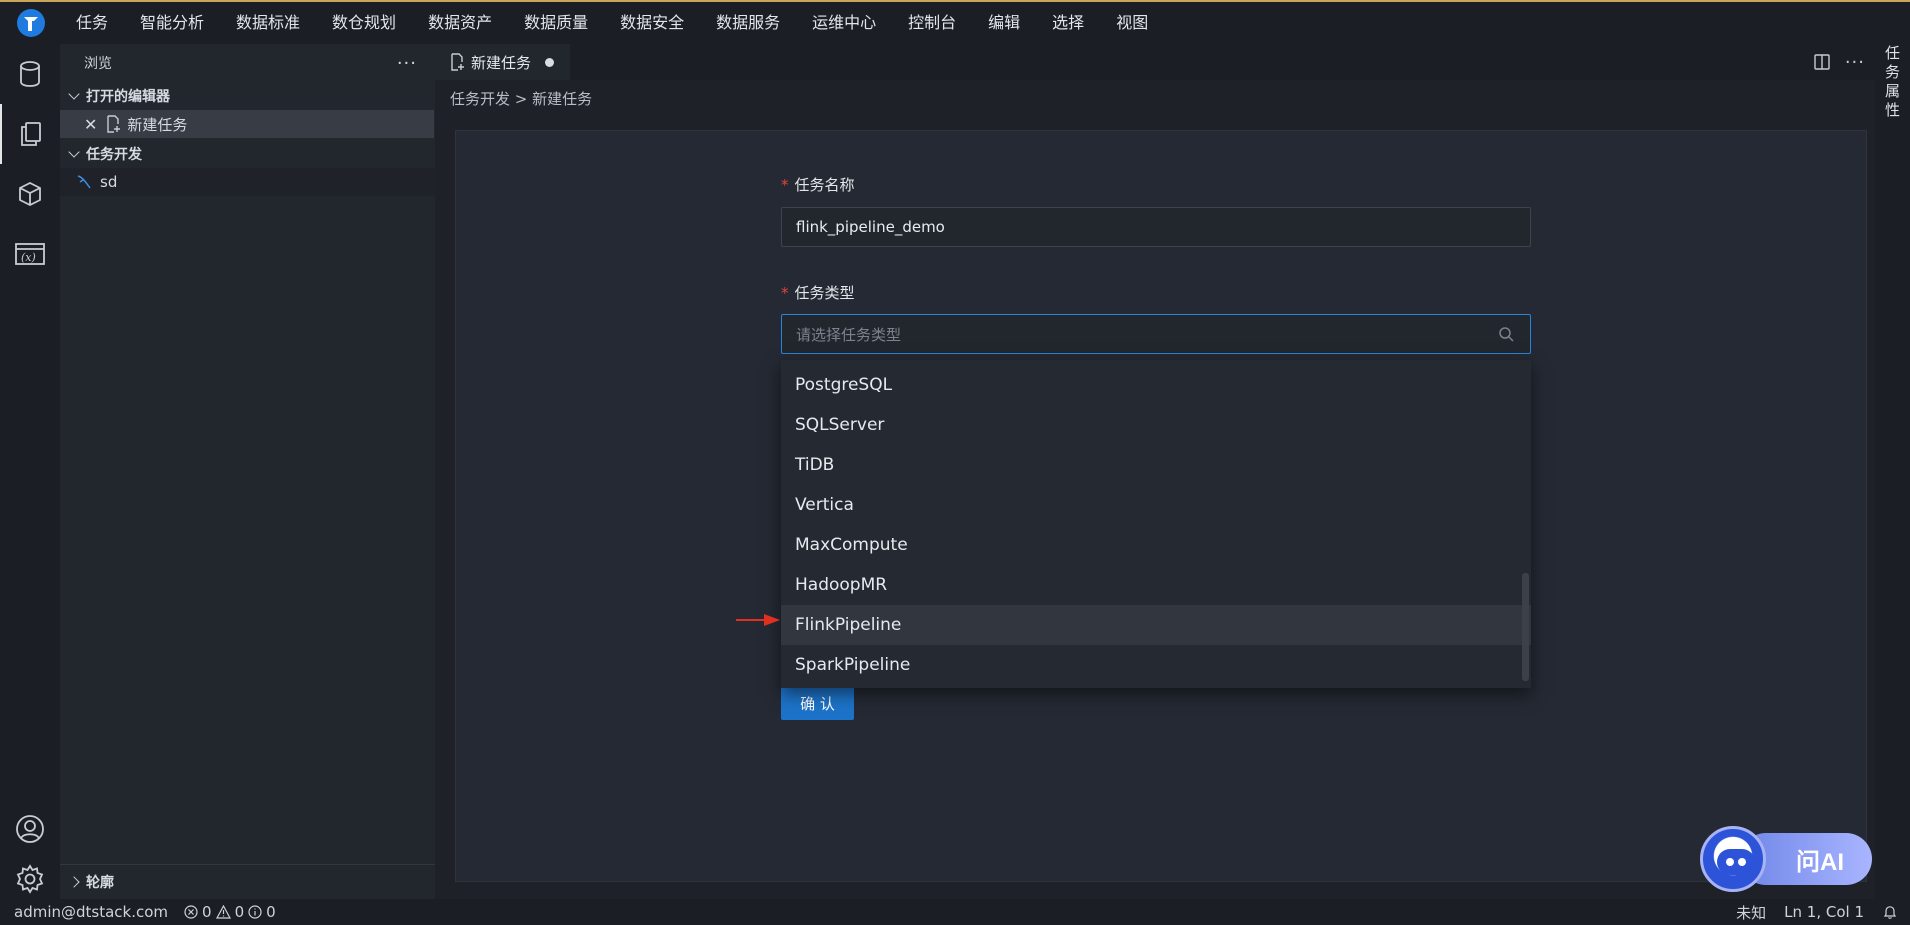  What do you see at coordinates (172, 23) in the screenshot?
I see `menu-item-smart-analysis: 智能分析` at bounding box center [172, 23].